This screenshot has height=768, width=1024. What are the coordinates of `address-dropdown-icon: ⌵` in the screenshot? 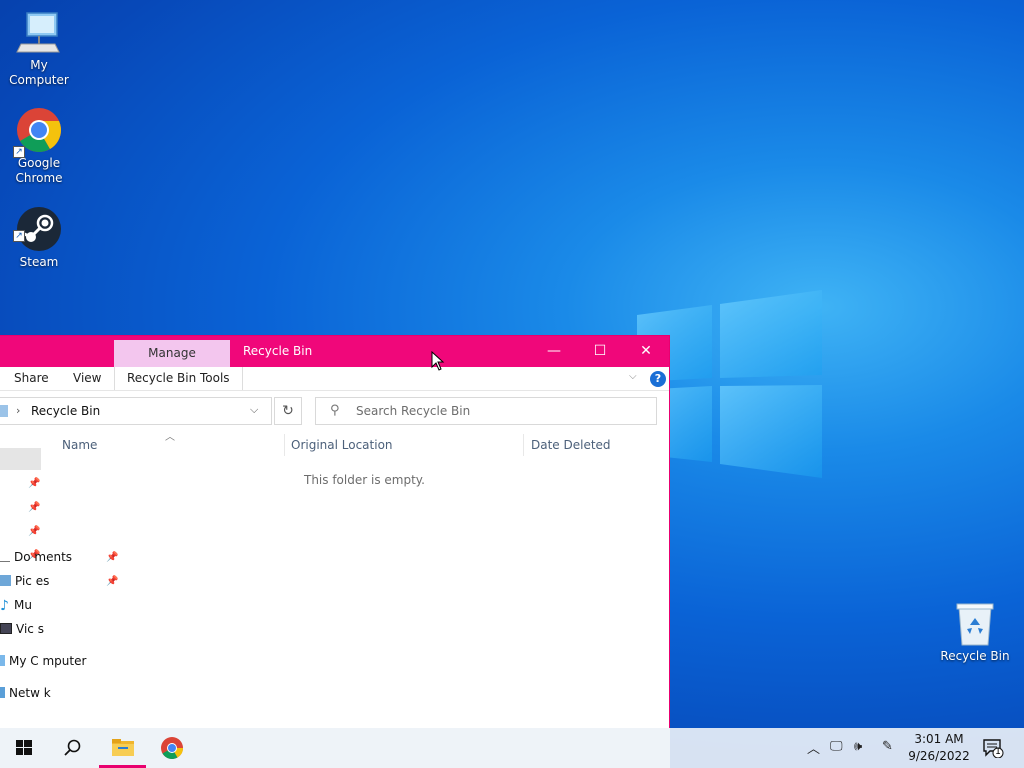 It's located at (254, 410).